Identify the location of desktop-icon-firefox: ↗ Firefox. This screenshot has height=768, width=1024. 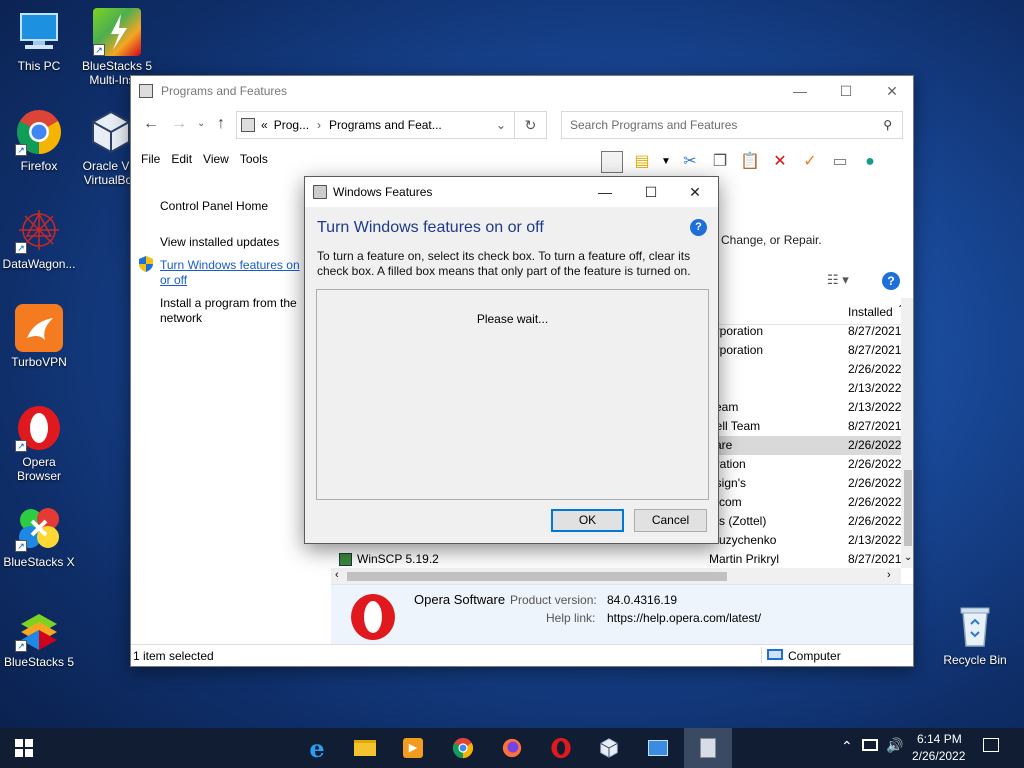
(39, 140).